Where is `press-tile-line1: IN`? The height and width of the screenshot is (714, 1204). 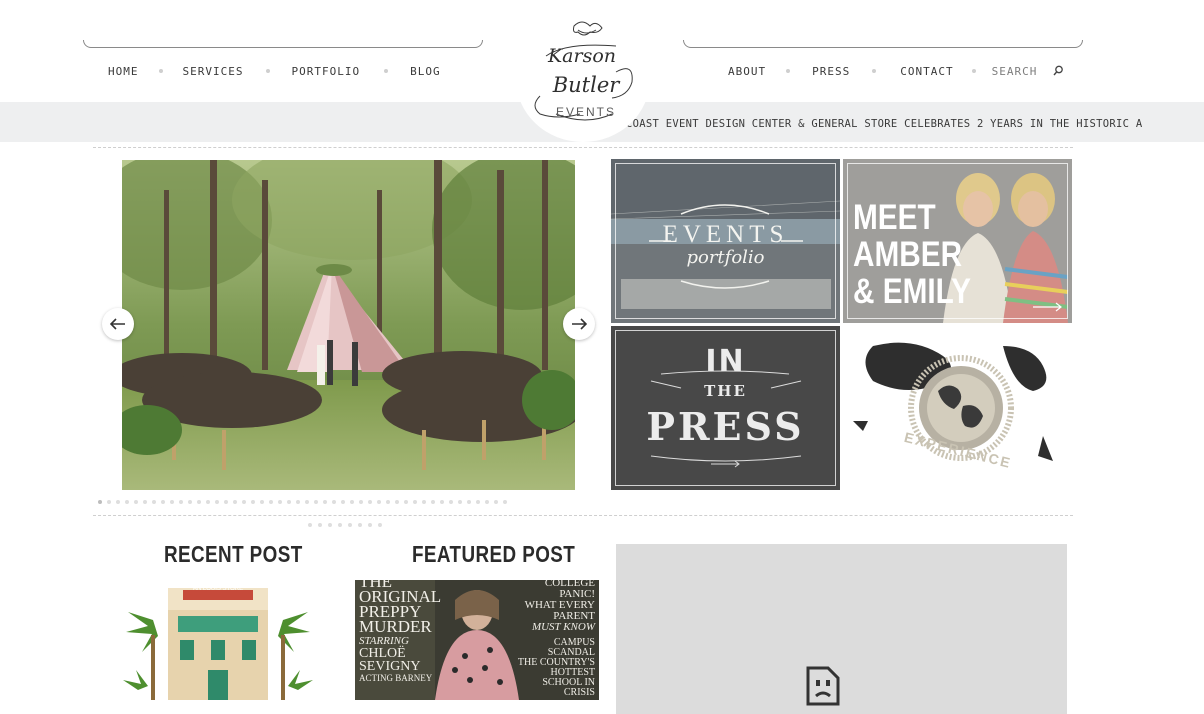
press-tile-line1: IN is located at coordinates (725, 361).